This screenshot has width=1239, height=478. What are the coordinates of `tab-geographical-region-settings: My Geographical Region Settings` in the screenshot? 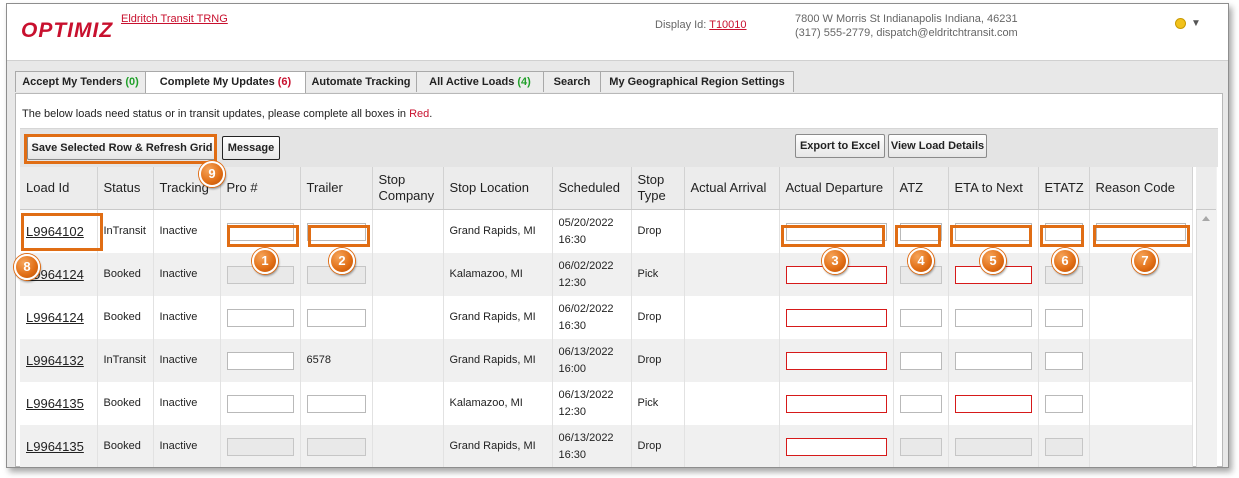 It's located at (697, 81).